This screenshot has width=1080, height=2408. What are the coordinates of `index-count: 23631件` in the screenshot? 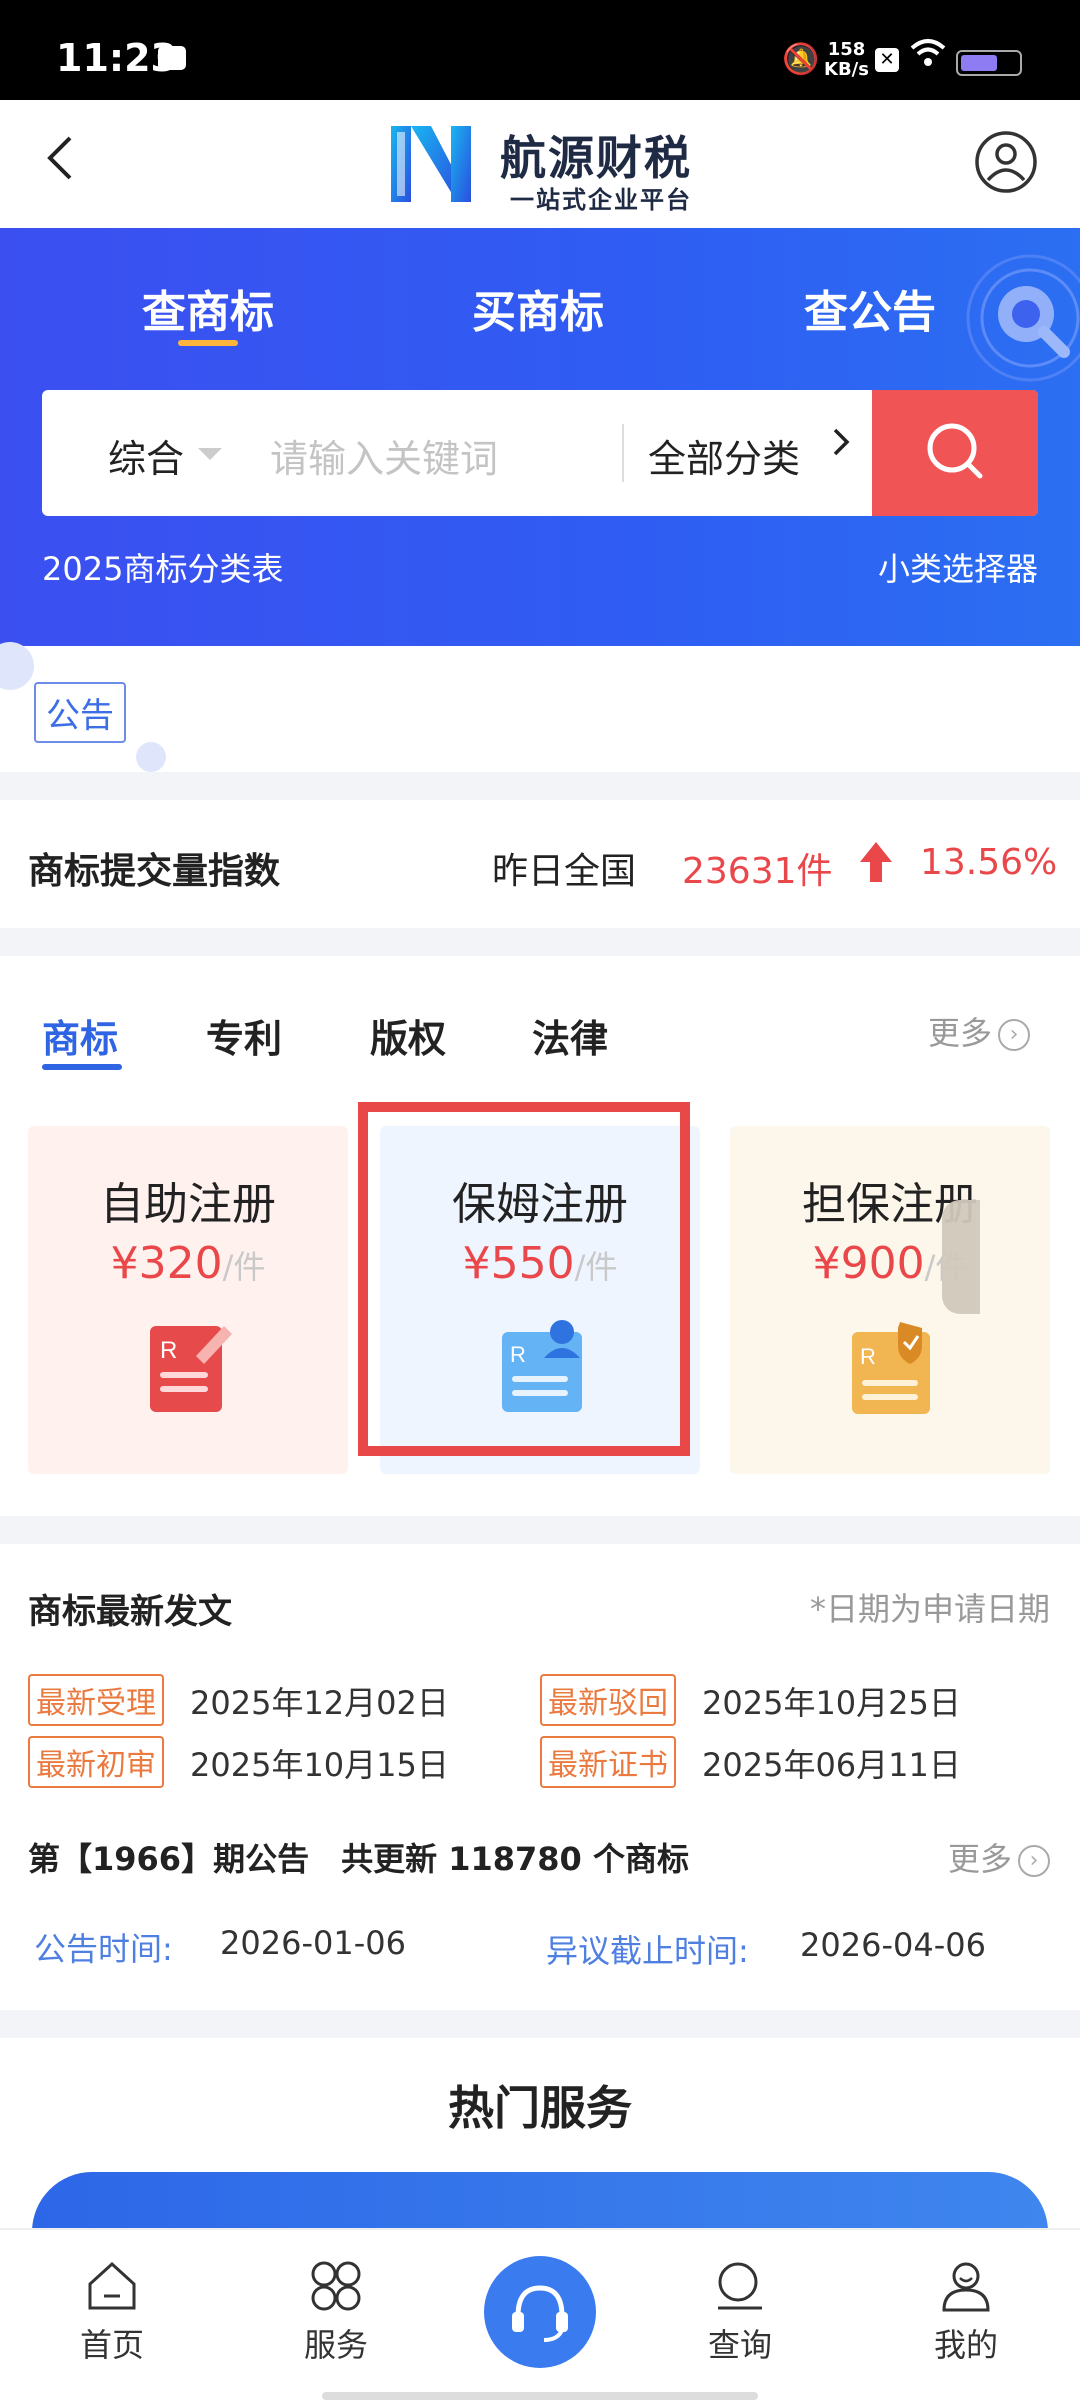 It's located at (757, 871).